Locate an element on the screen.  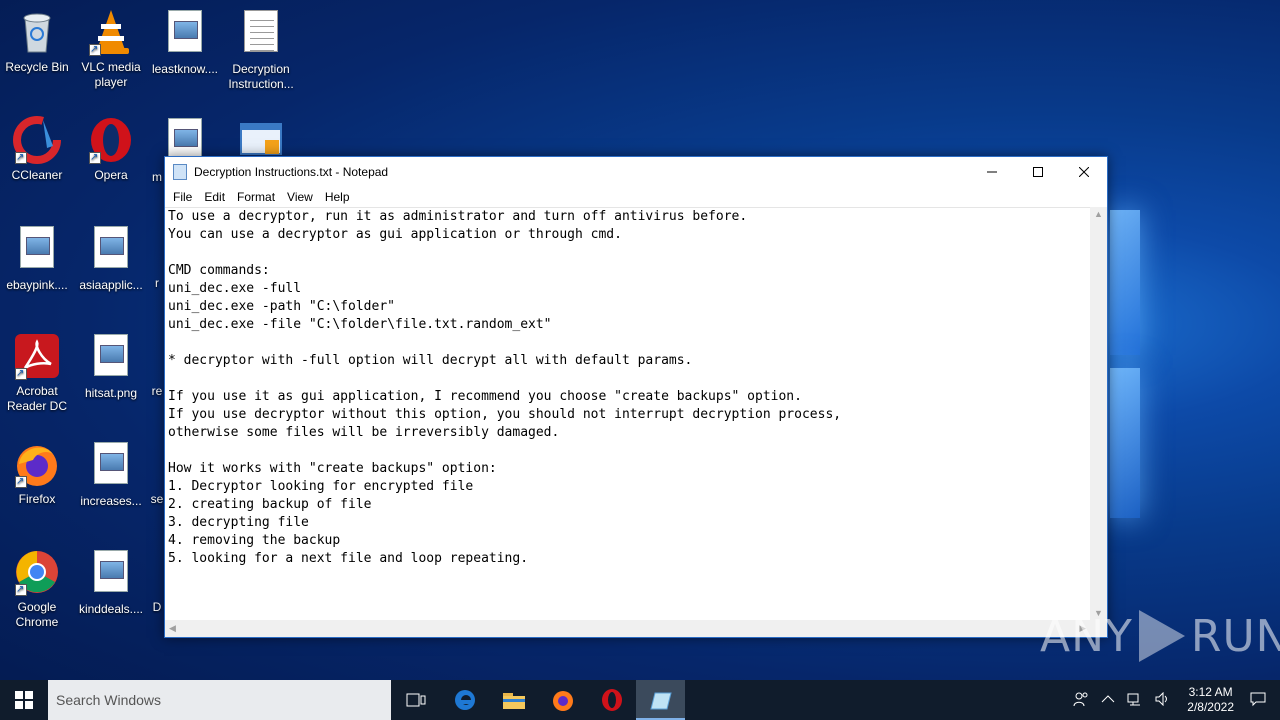
desktop-icon-vlc: VLC media player is located at coordinates (111, 49).